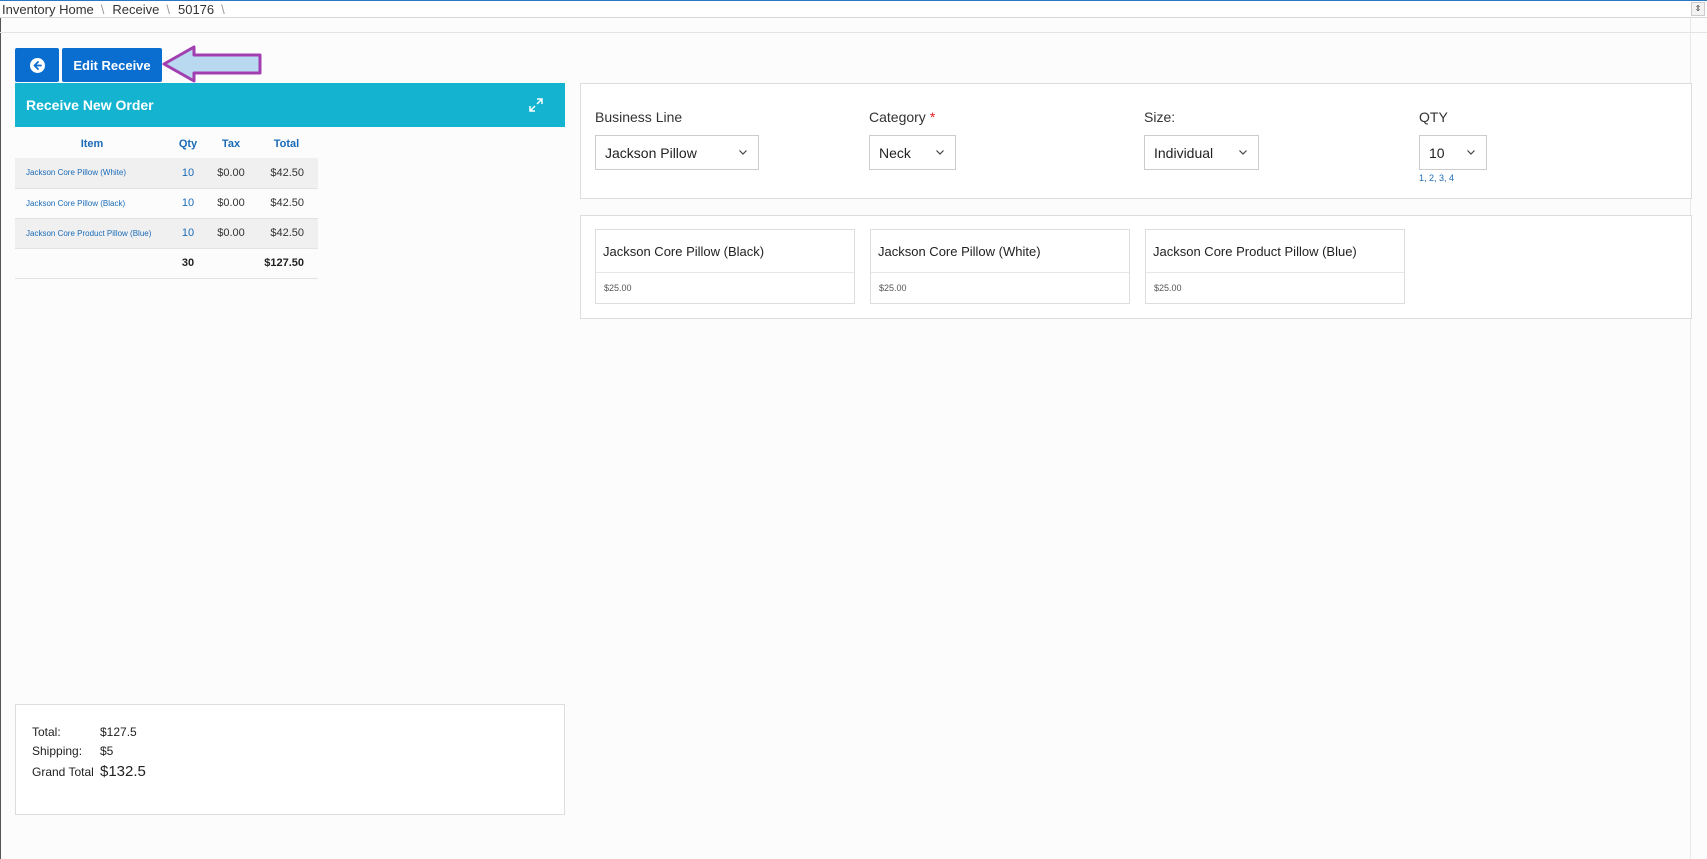 This screenshot has height=859, width=1707. Describe the element at coordinates (290, 753) in the screenshot. I see `summary-shipping-row: Shipping: $5` at that location.